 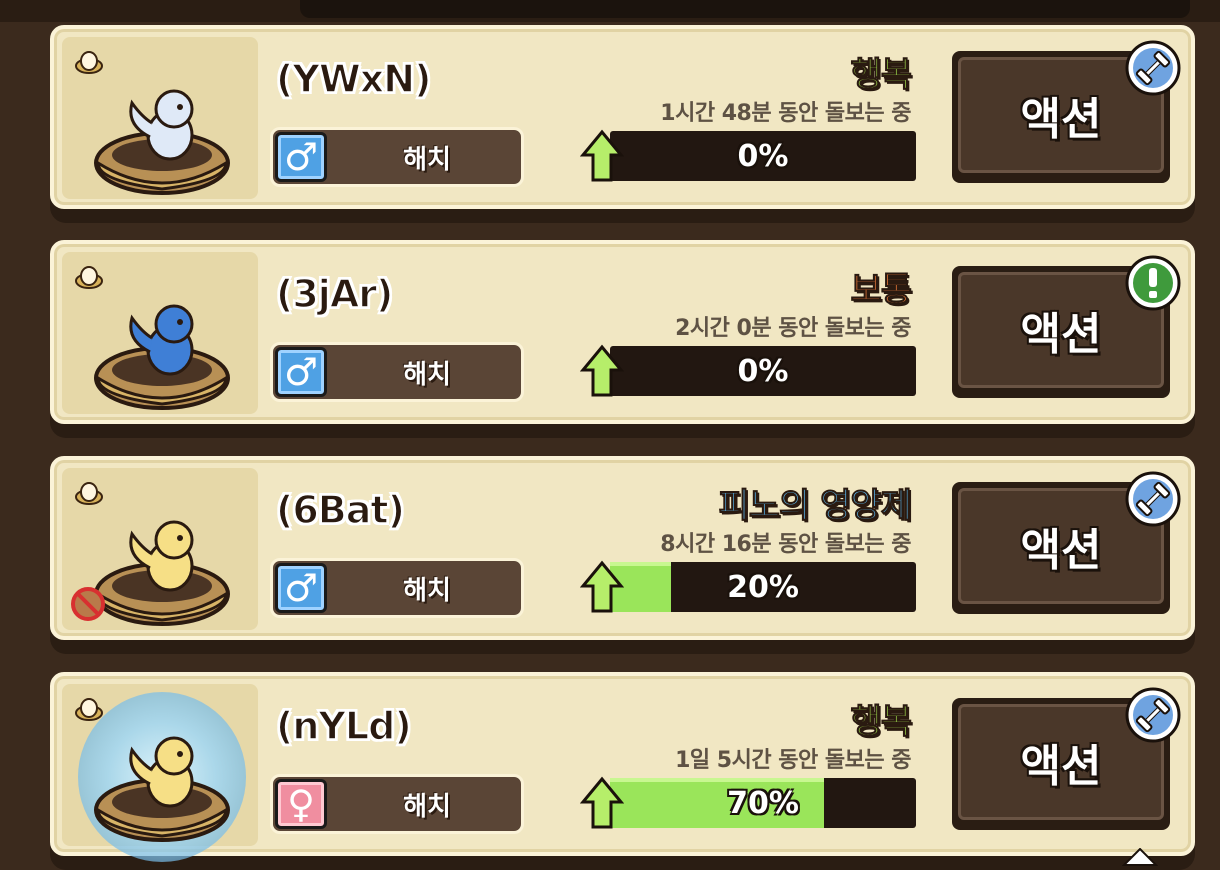 I want to click on scroll-down-indicator-icon, so click(x=1140, y=857).